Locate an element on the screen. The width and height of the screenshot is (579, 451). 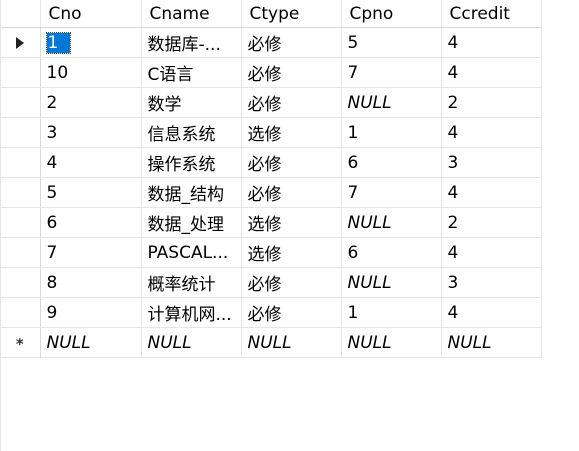
cell-cname: 概率统计 is located at coordinates (191, 282).